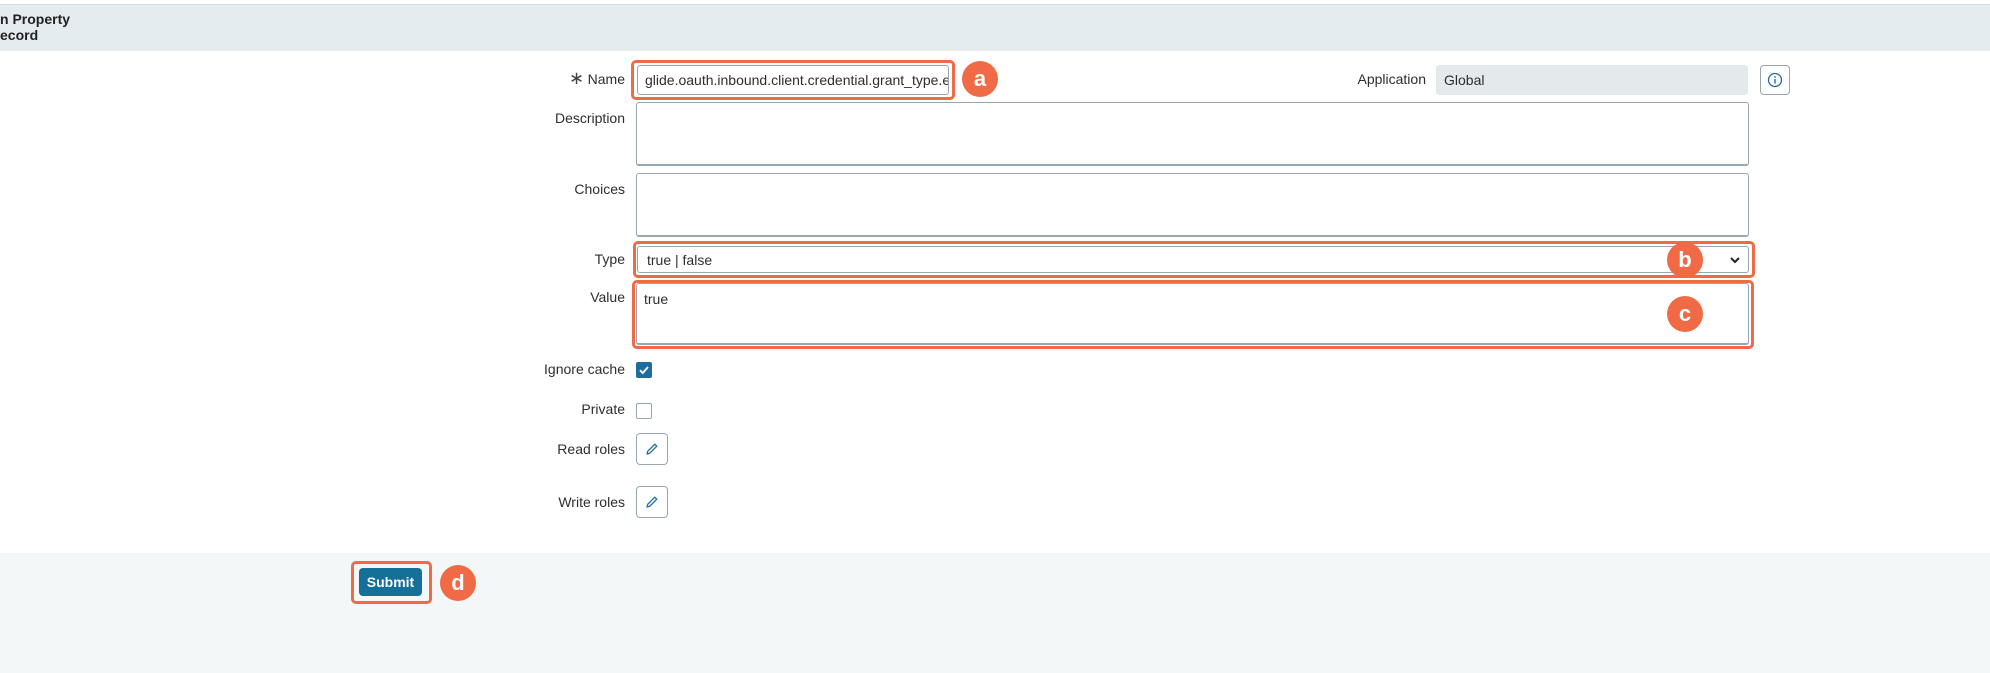 The image size is (1990, 673). I want to click on info-button, so click(1775, 80).